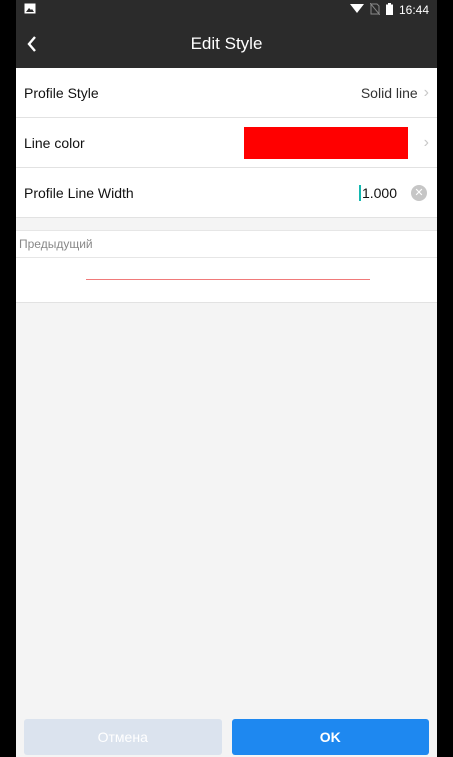 Image resolution: width=453 pixels, height=757 pixels. Describe the element at coordinates (413, 10) in the screenshot. I see `clock: 16:44` at that location.